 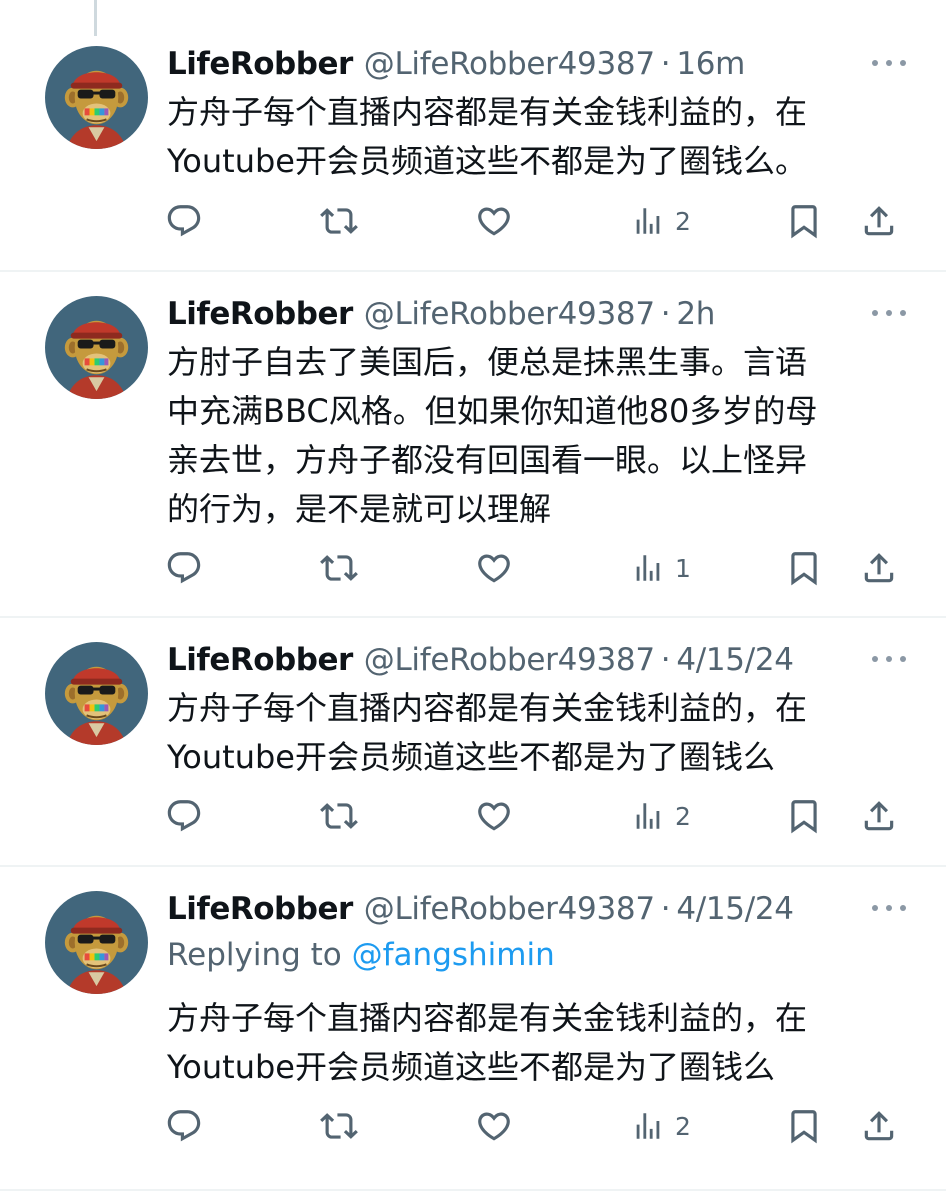 I want to click on timestamp: 16m, so click(x=710, y=64).